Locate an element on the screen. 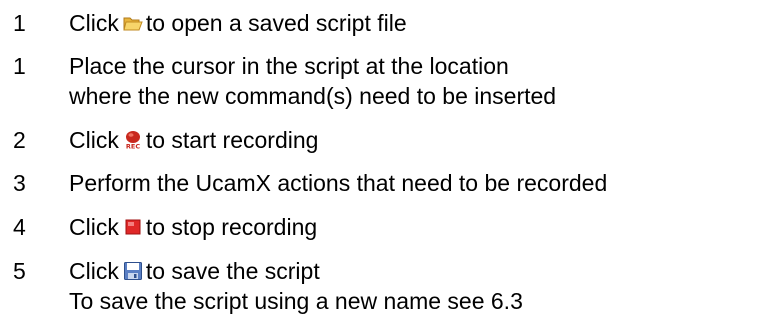 The width and height of the screenshot is (757, 334). step-text-line-1: Click to save the script is located at coordinates (296, 271).